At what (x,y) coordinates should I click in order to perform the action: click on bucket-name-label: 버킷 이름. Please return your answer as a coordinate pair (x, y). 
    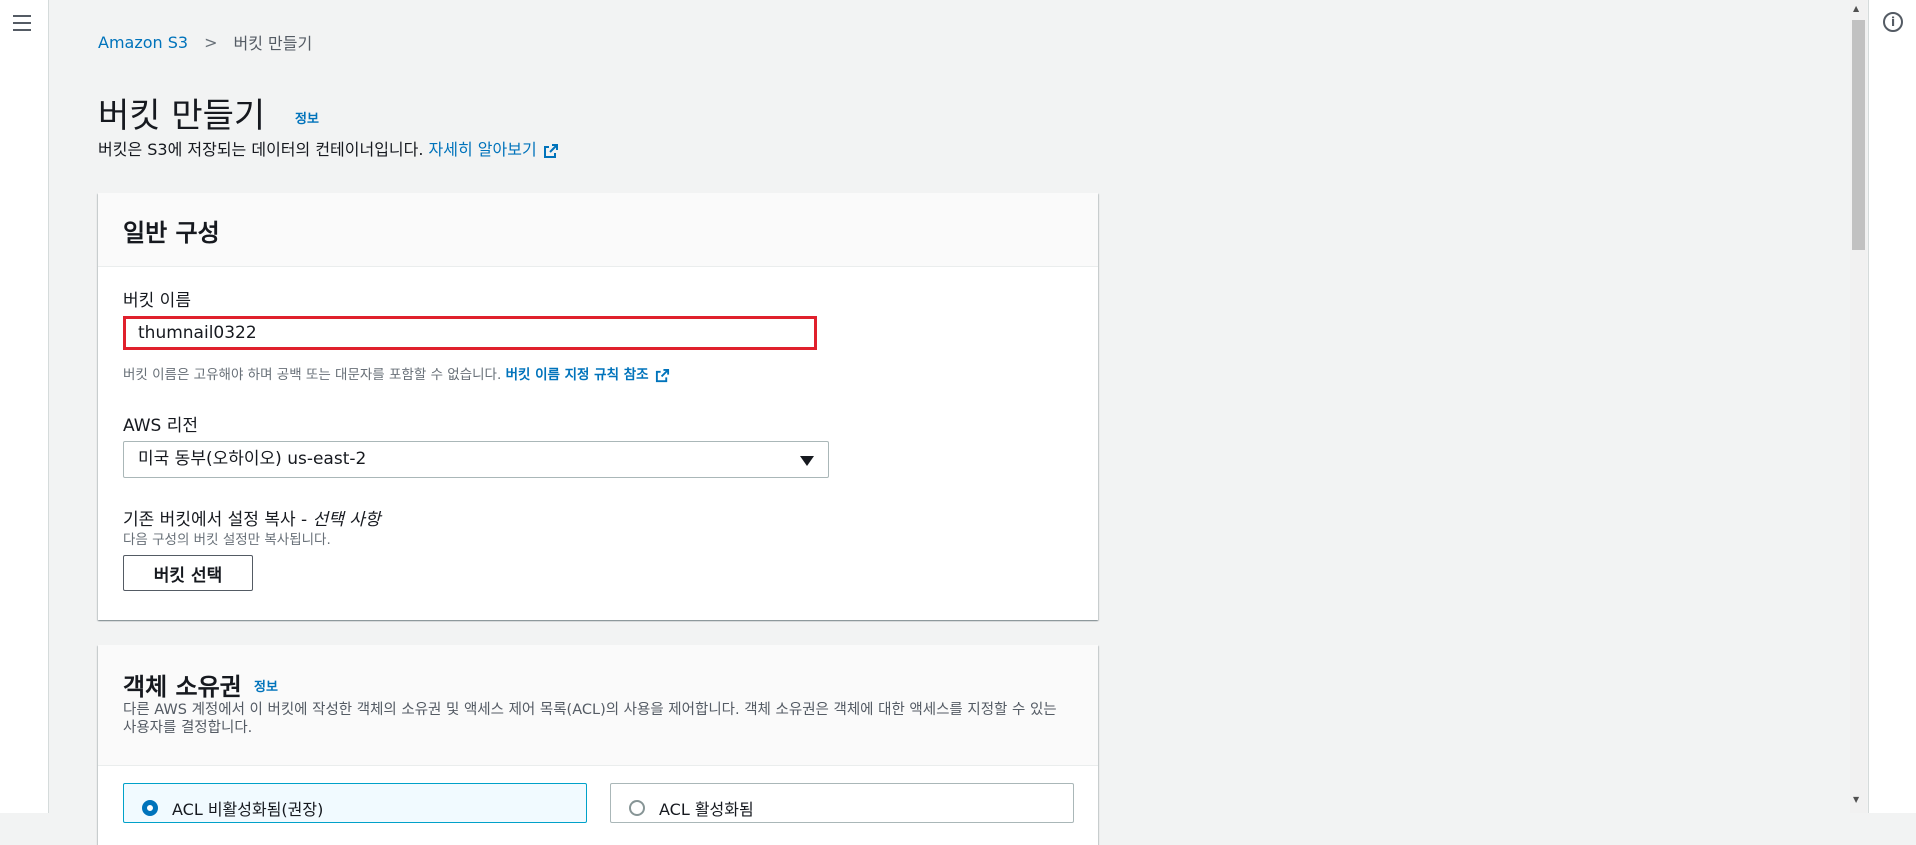
    Looking at the image, I should click on (157, 301).